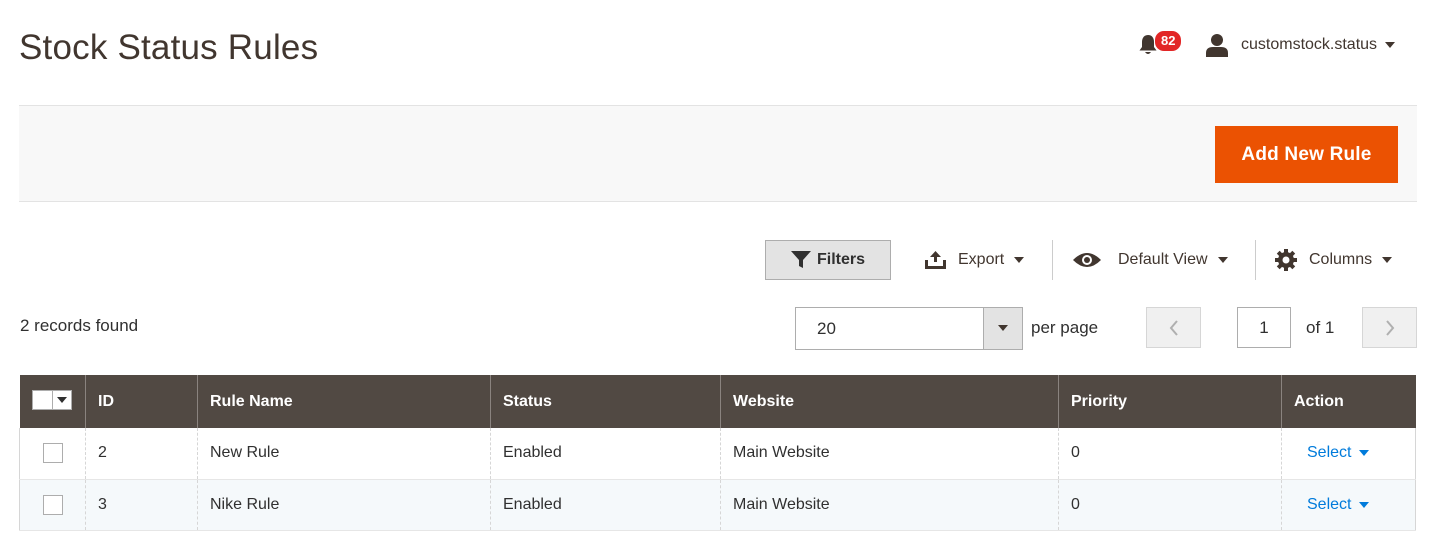 The width and height of the screenshot is (1429, 554). What do you see at coordinates (43, 399) in the screenshot?
I see `mass-select-checkbox` at bounding box center [43, 399].